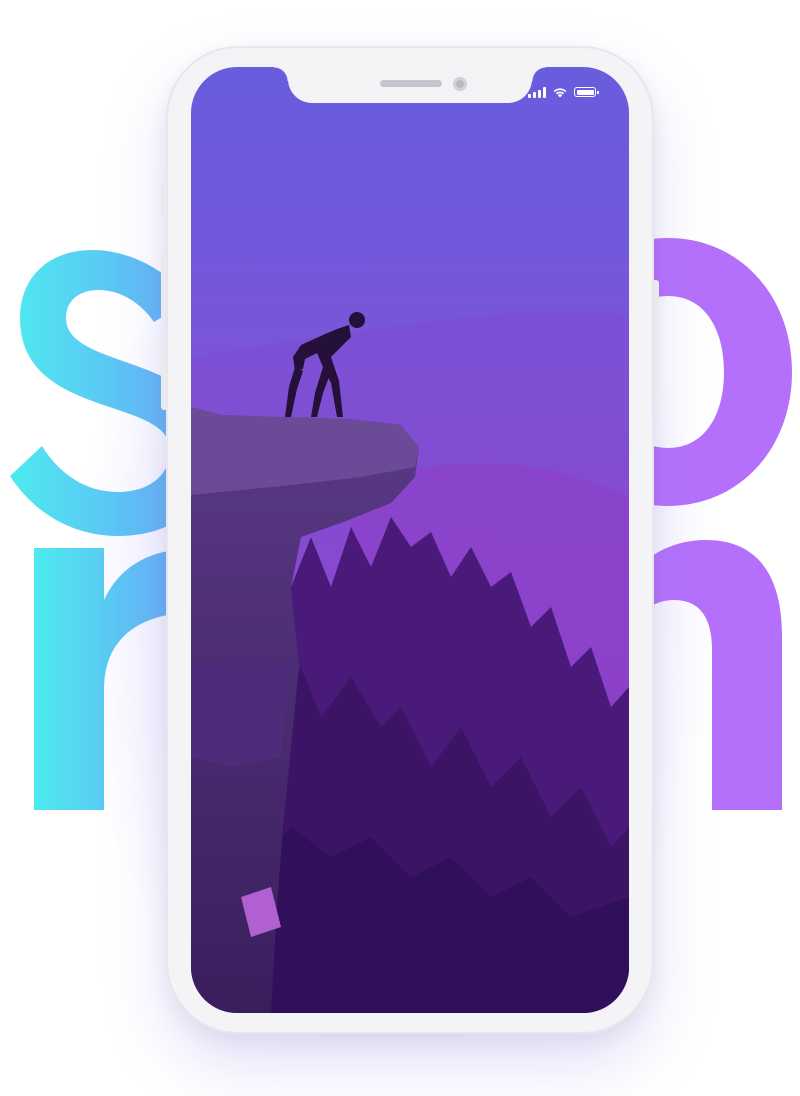  What do you see at coordinates (163, 375) in the screenshot?
I see `volume-down-button` at bounding box center [163, 375].